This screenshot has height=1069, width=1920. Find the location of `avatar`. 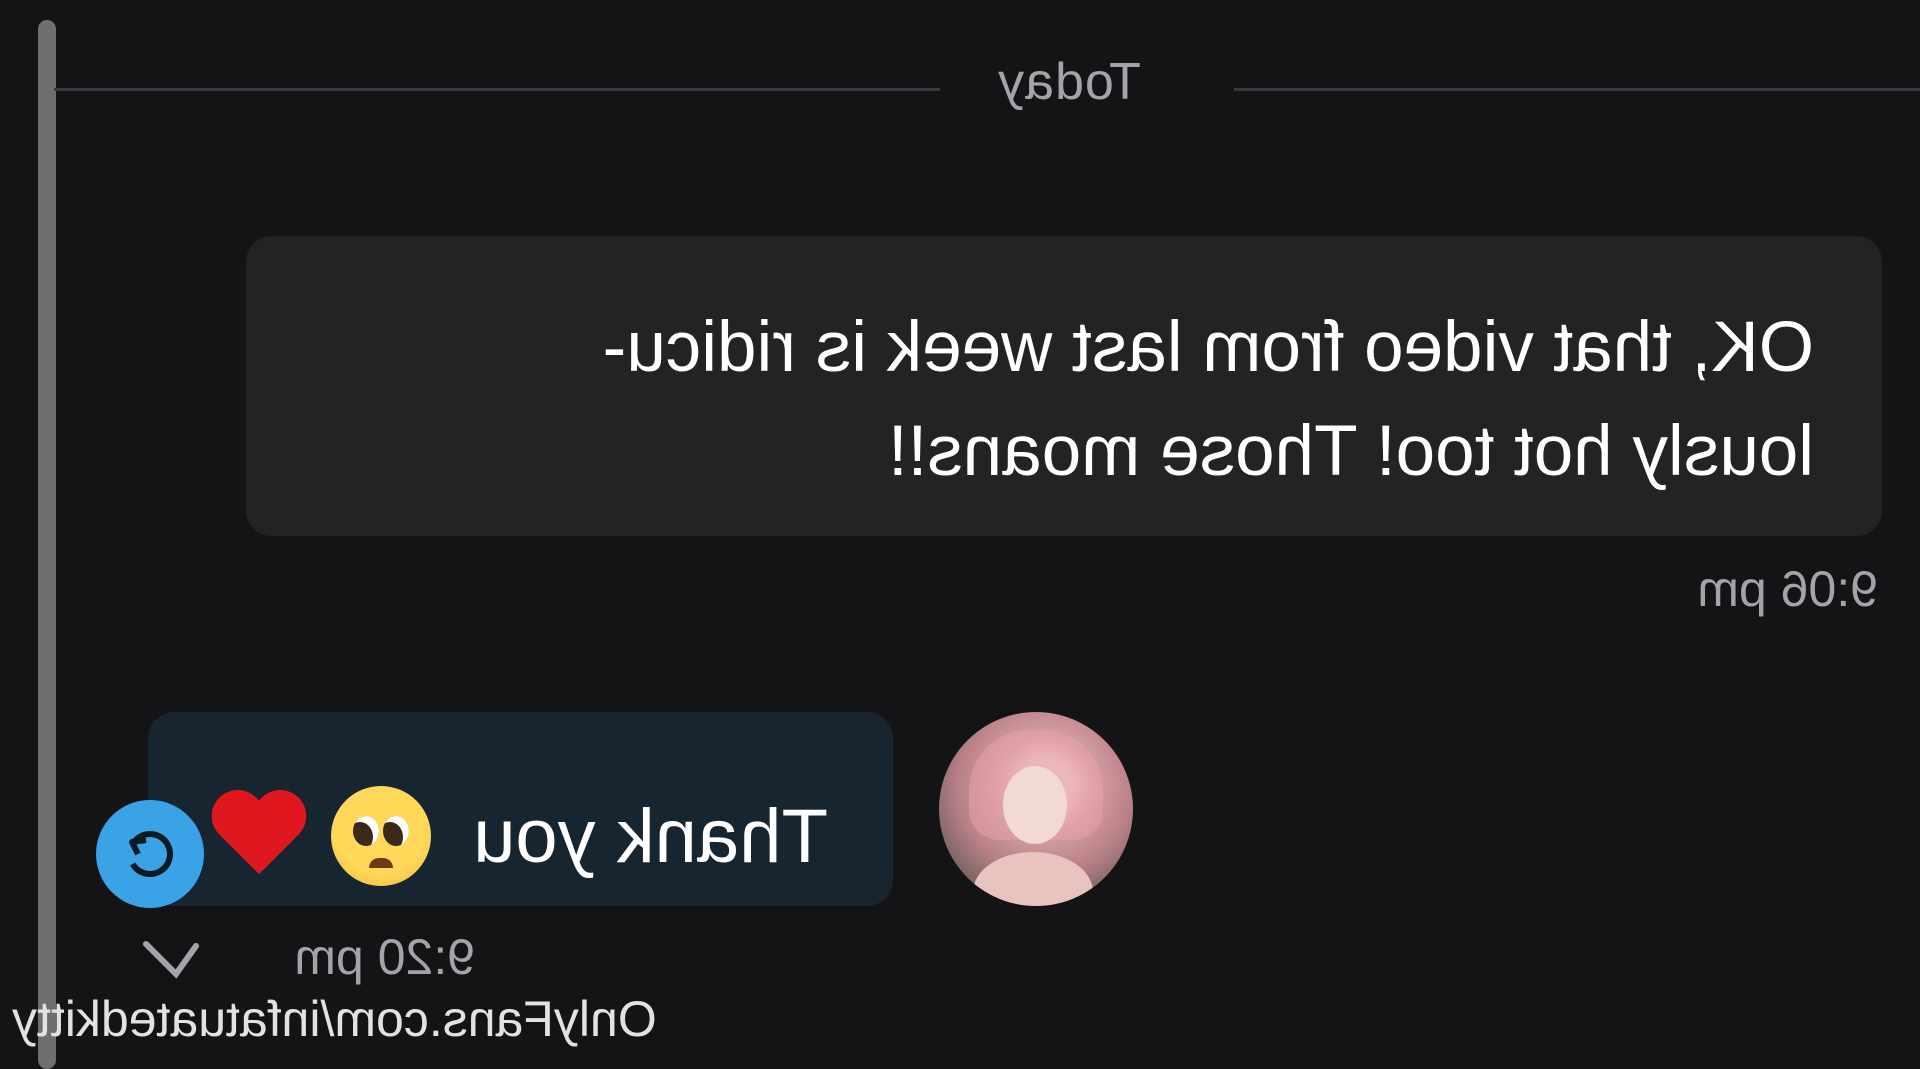

avatar is located at coordinates (1036, 809).